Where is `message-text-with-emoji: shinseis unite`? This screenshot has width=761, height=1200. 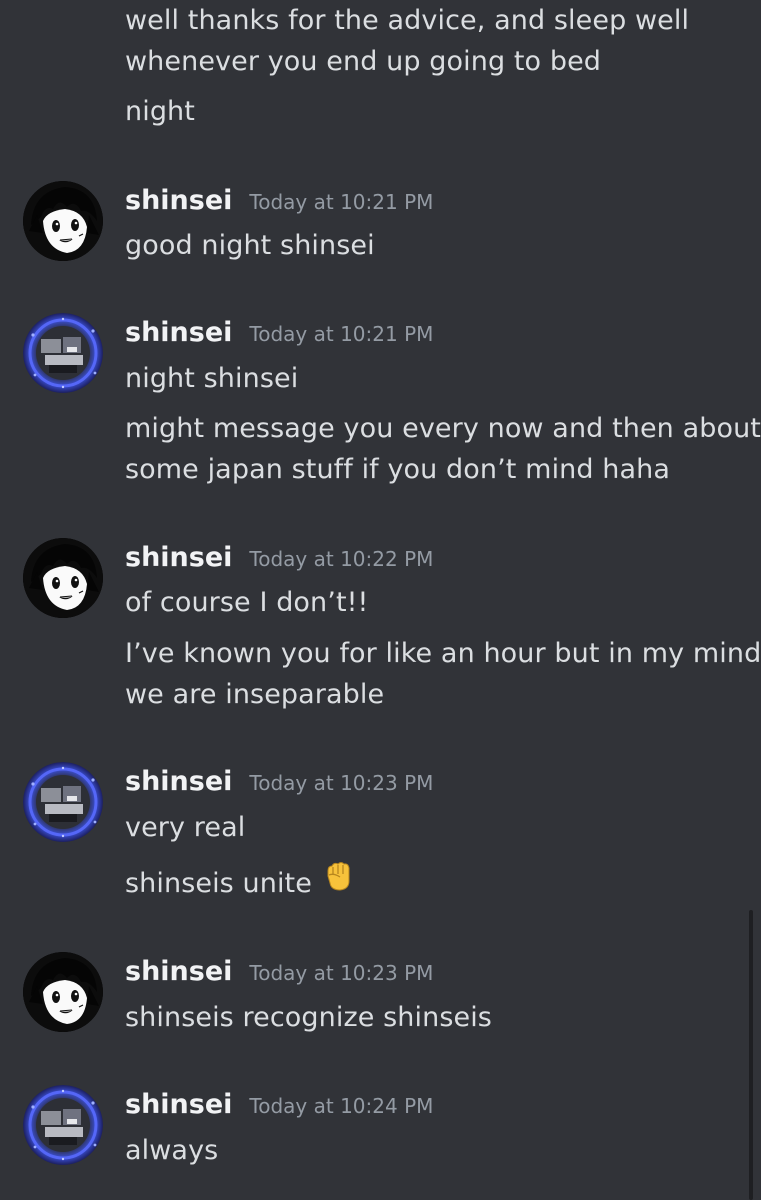
message-text-with-emoji: shinseis unite is located at coordinates (240, 883).